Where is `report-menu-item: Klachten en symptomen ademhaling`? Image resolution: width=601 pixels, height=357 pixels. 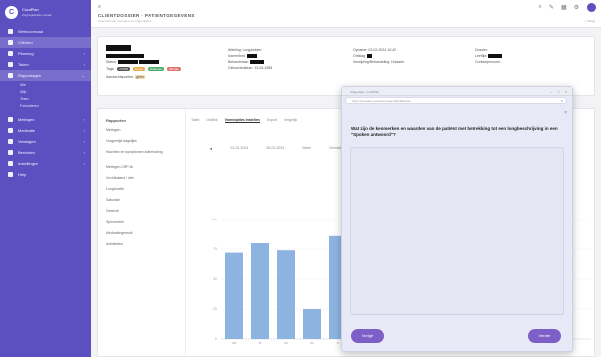 report-menu-item: Klachten en symptomen ademhaling is located at coordinates (141, 157).